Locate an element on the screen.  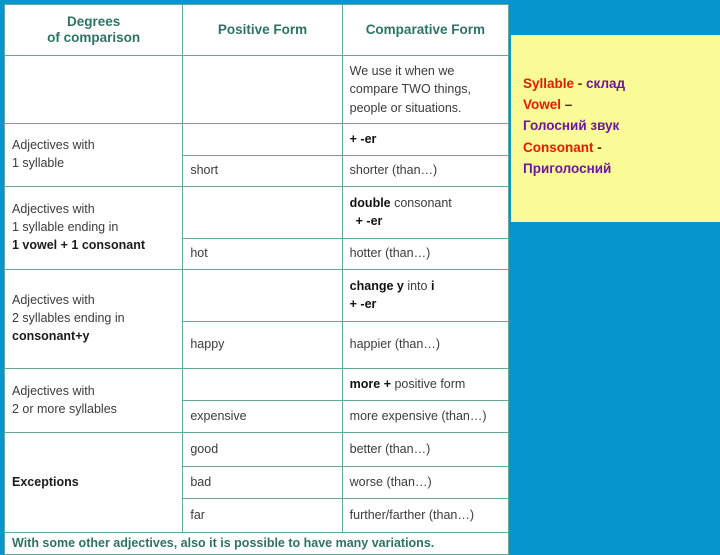
header-degrees-line1: Degrees is located at coordinates (94, 21).